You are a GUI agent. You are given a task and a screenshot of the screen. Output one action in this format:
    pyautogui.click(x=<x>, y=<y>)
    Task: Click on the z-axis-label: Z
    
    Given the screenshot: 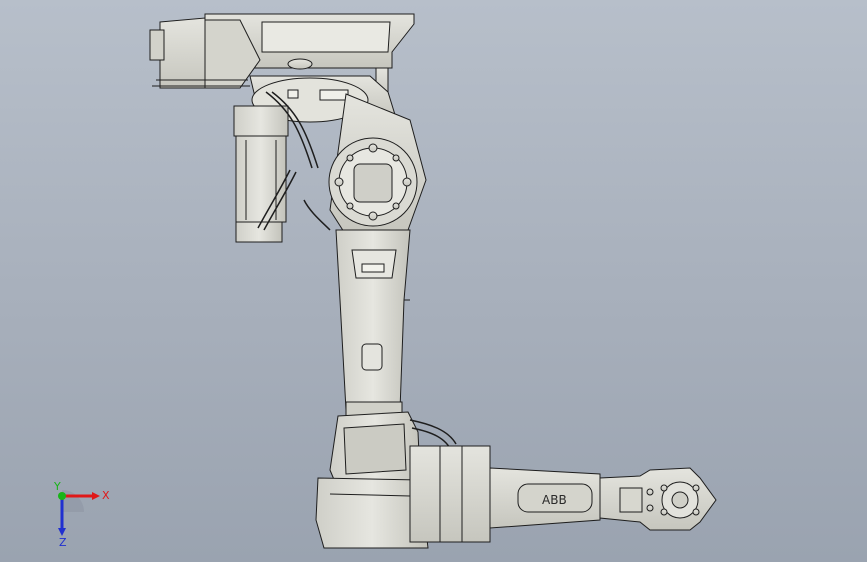 What is the action you would take?
    pyautogui.click(x=63, y=542)
    